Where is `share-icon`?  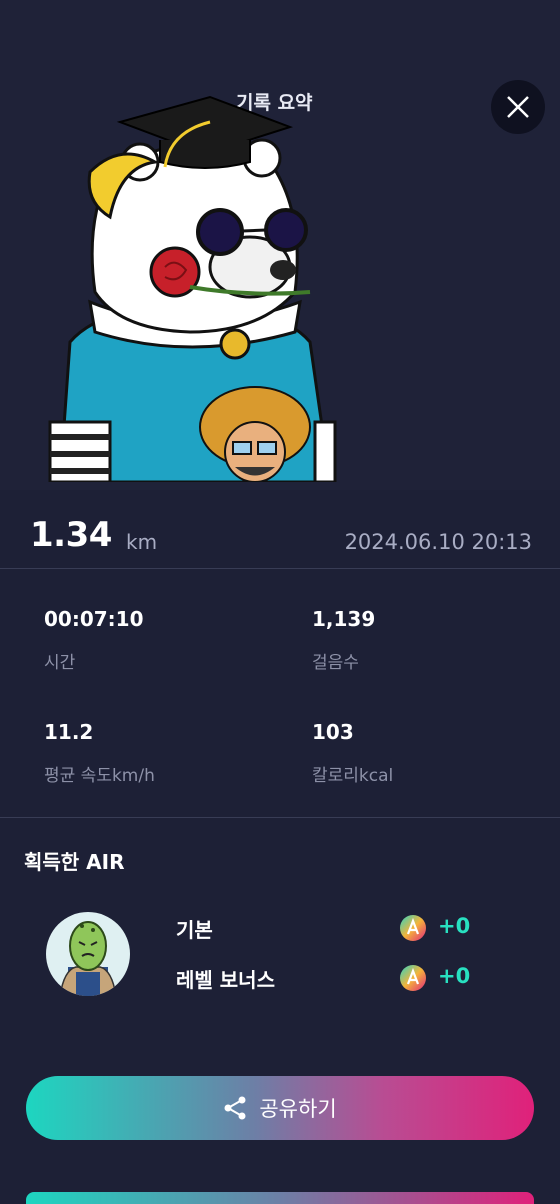 share-icon is located at coordinates (235, 1108).